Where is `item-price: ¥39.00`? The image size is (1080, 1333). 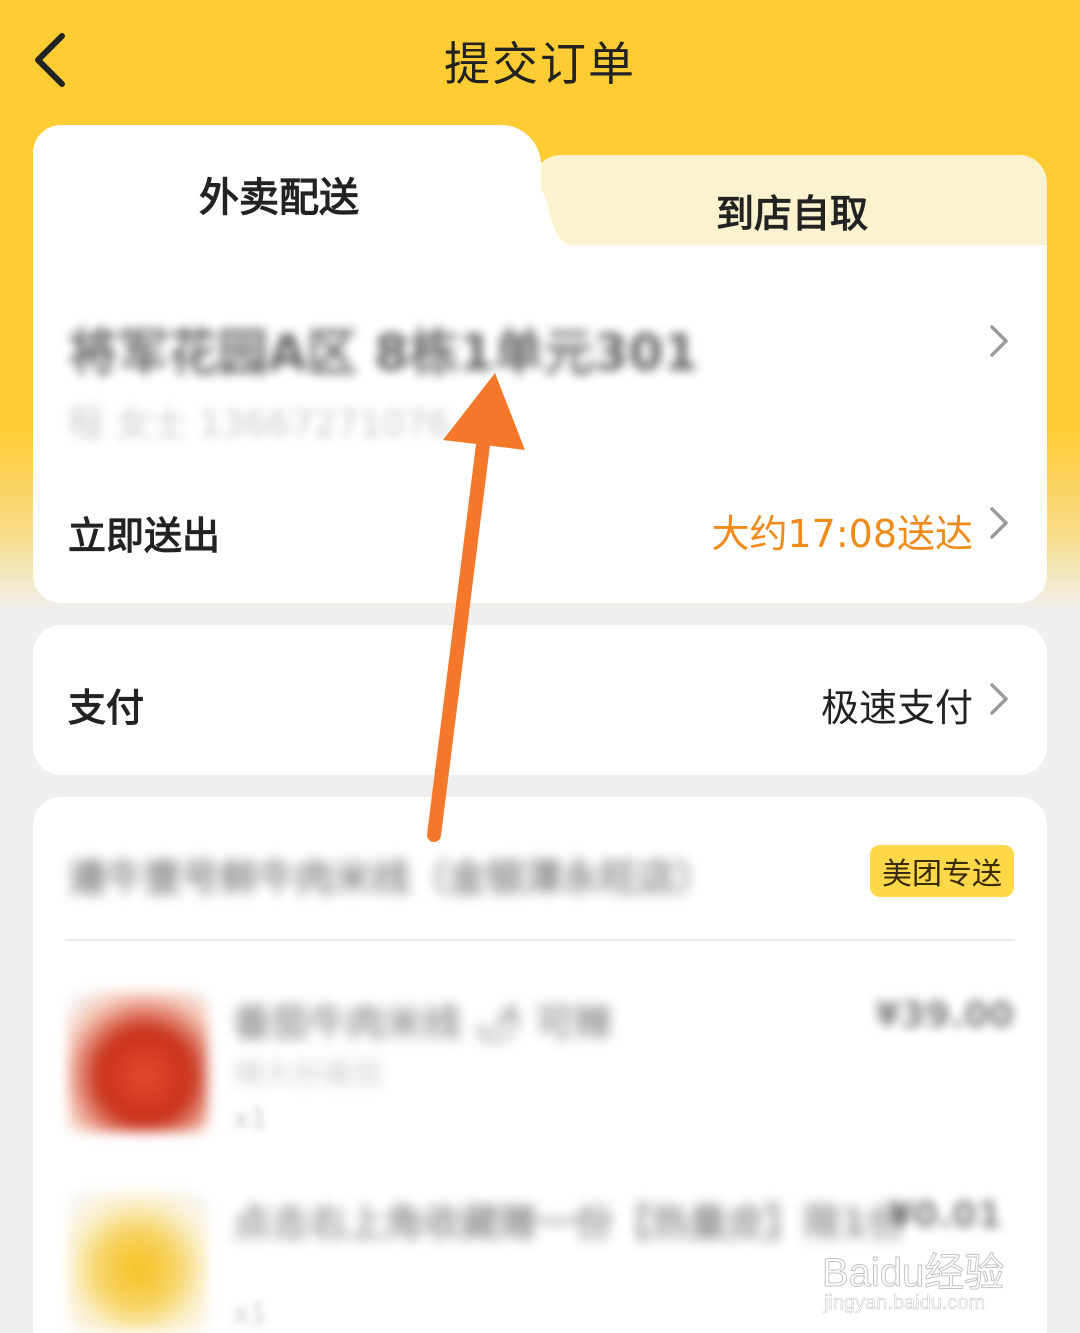 item-price: ¥39.00 is located at coordinates (944, 1015).